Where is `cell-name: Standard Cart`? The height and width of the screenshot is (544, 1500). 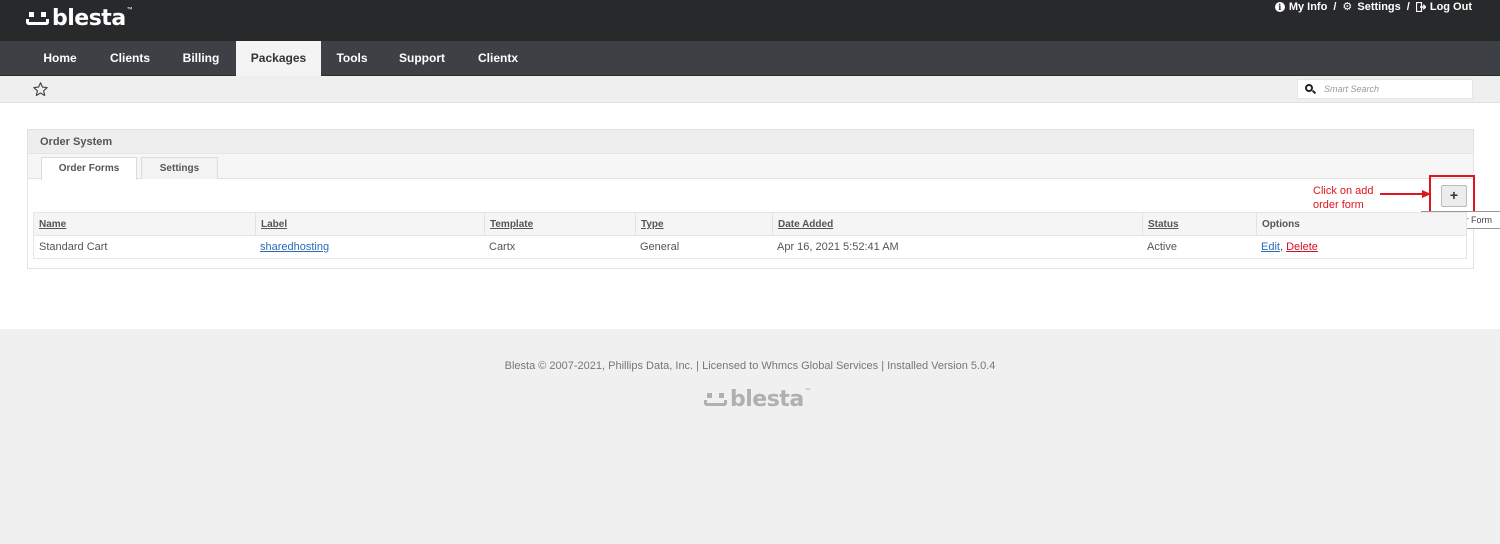 cell-name: Standard Cart is located at coordinates (73, 247).